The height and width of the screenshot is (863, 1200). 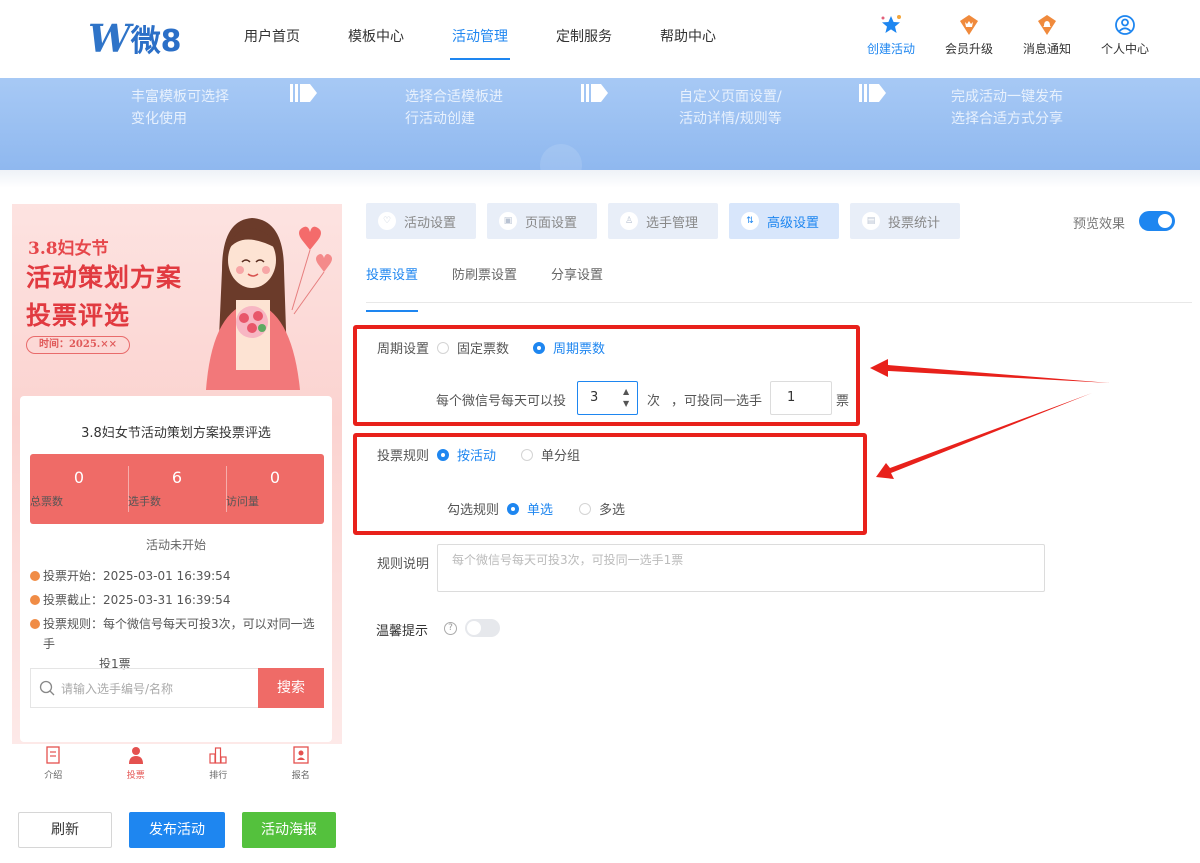 I want to click on radio-by-activity: 按活动, so click(x=466, y=454).